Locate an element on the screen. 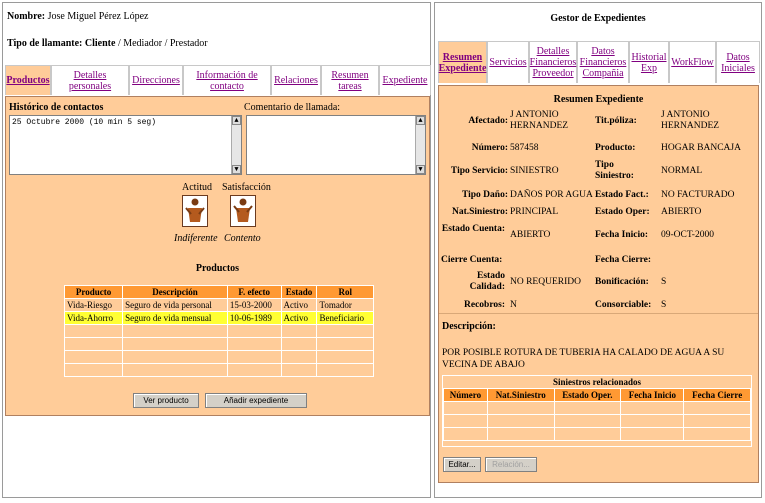 The height and width of the screenshot is (503, 765). tab-servicios: Servicios is located at coordinates (508, 62).